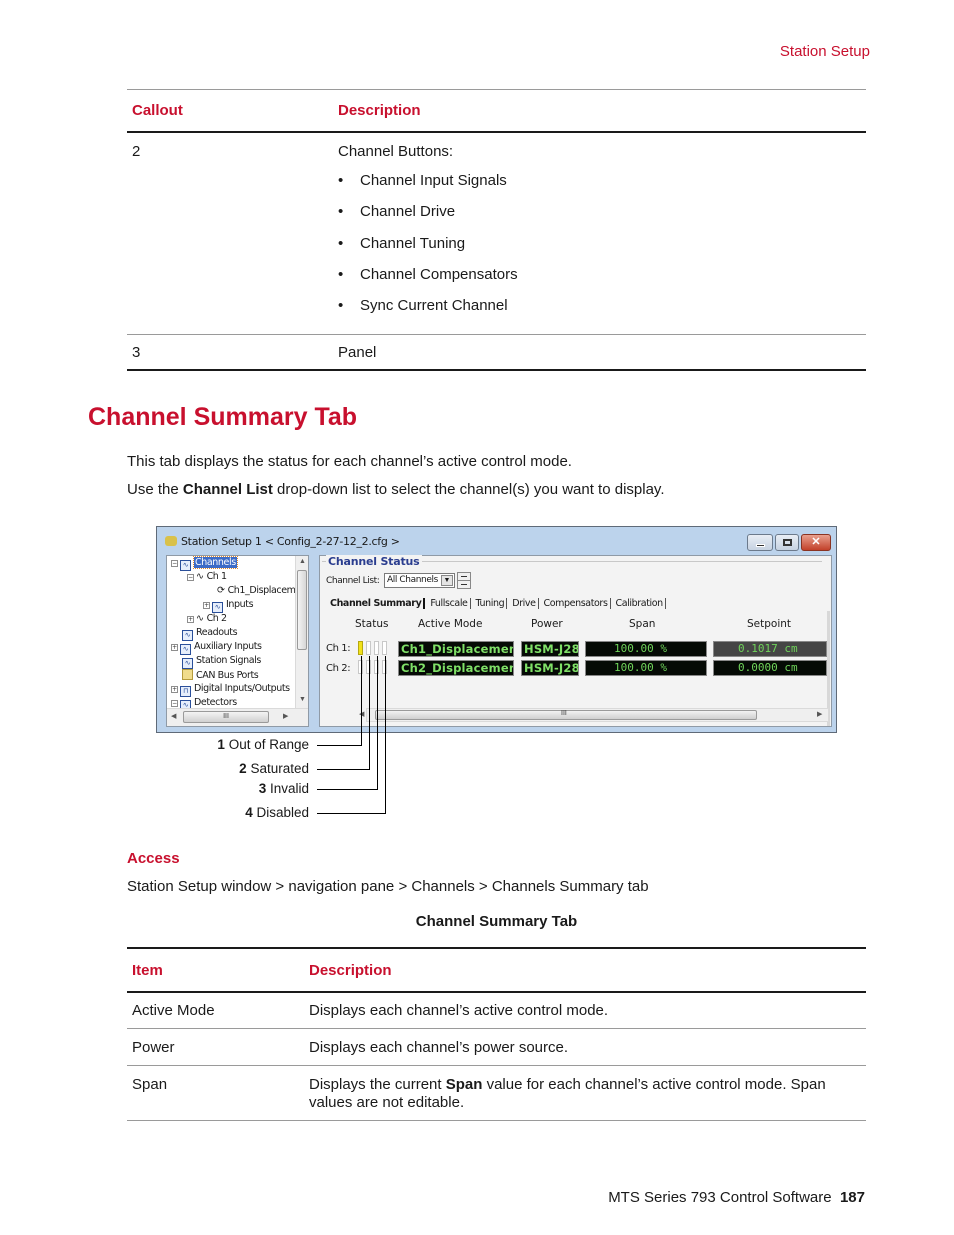 The image size is (954, 1235). Describe the element at coordinates (377, 603) in the screenshot. I see `tab-channel-summary: Channel Summary` at that location.